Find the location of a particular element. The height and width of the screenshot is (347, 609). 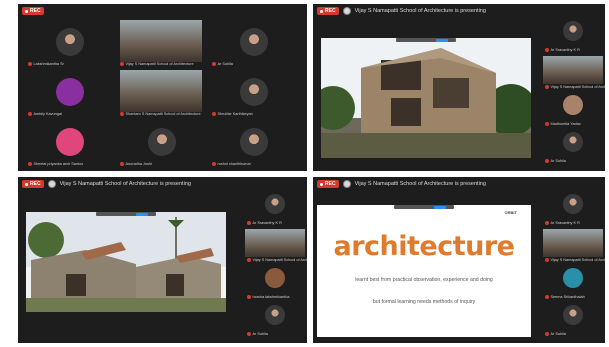

participant-tile: Shruthie Karthikeyan is located at coordinates (254, 95).